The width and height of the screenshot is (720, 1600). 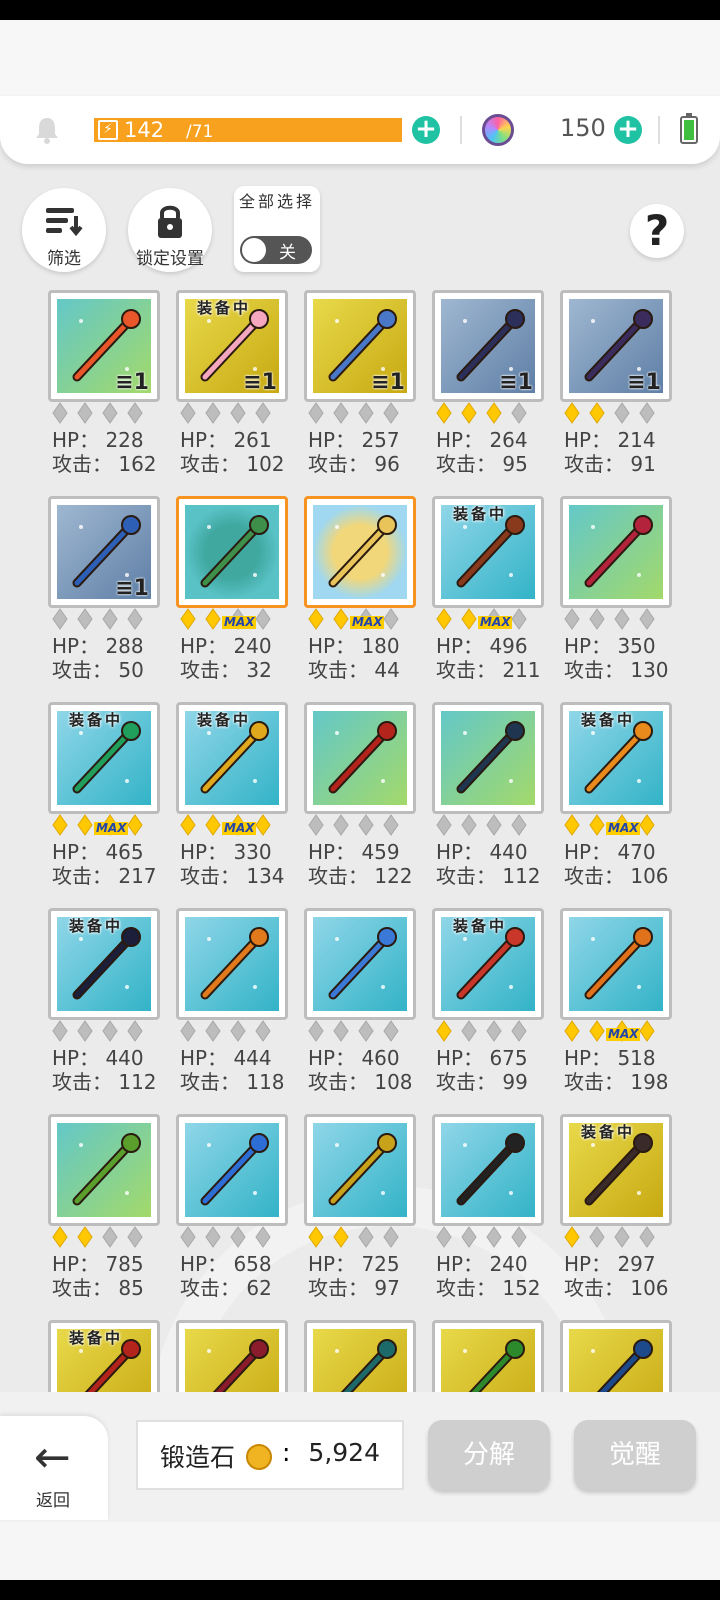 I want to click on equipment-item: MAX HP： 180 攻击： 44, so click(x=360, y=596).